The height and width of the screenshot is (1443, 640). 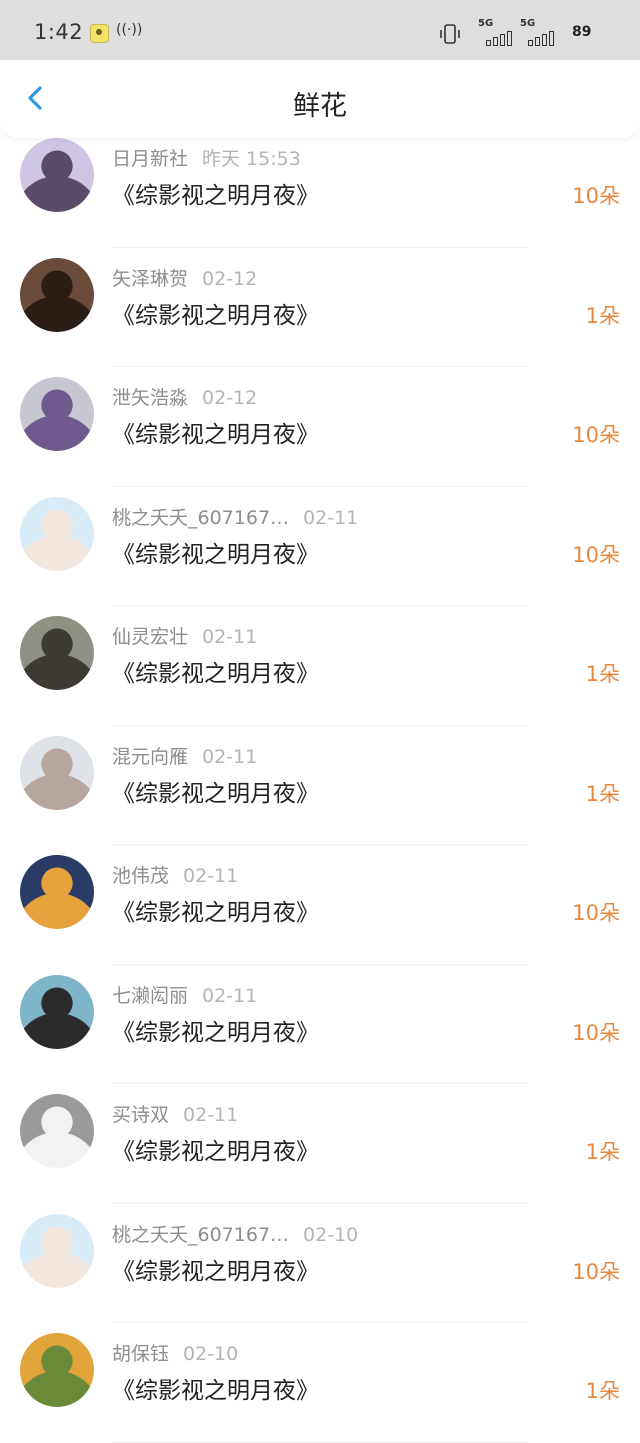 I want to click on battery-icon: 89, so click(x=582, y=32).